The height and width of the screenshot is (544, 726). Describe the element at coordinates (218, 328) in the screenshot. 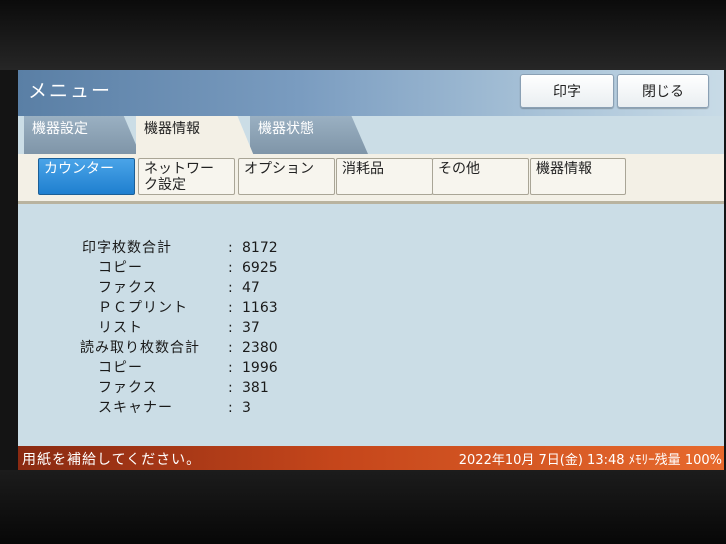

I see `counter-row-list: リスト : 37` at that location.